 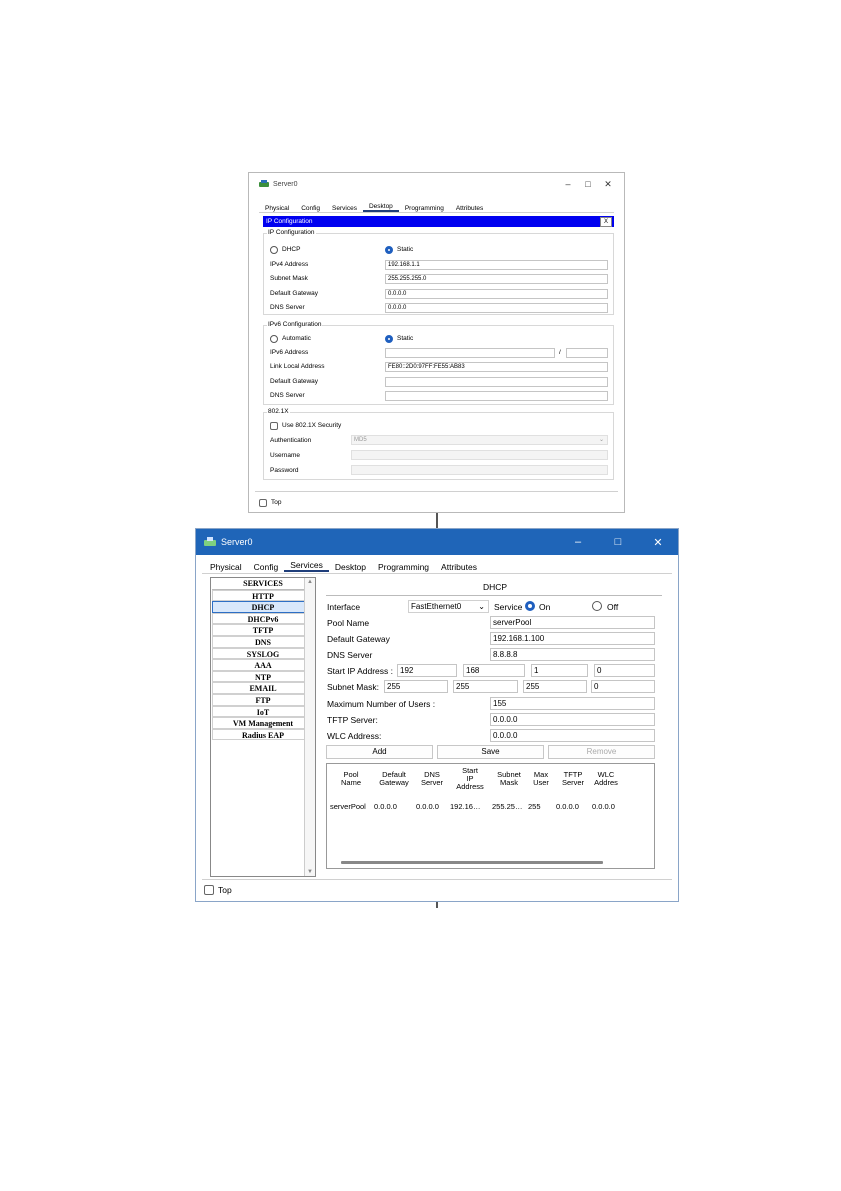 I want to click on subnet-mask-input: 255.255.255.0, so click(x=496, y=279).